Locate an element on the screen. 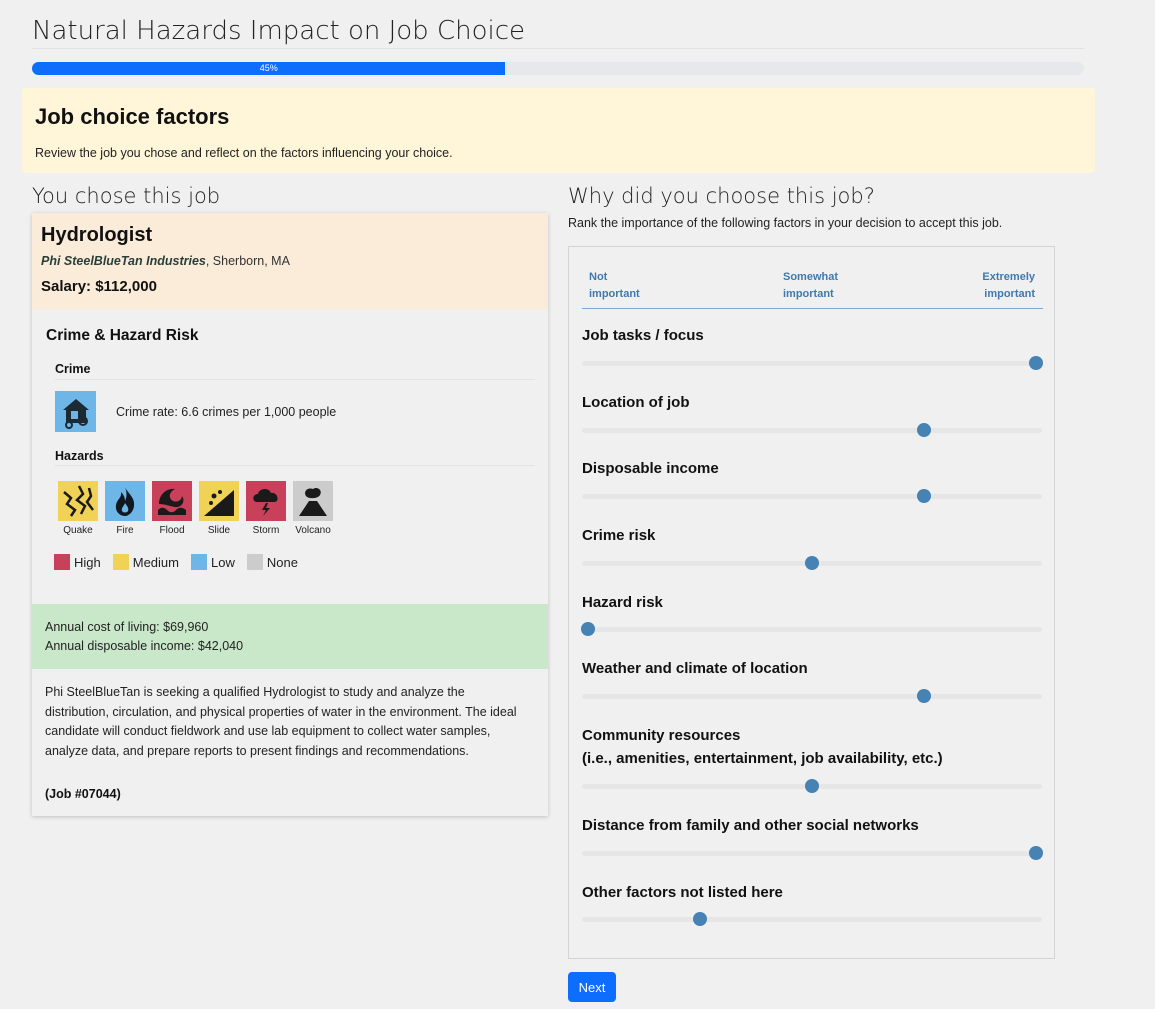 The height and width of the screenshot is (1009, 1155). page-title: Natural Hazards Impact on Job Choice is located at coordinates (279, 31).